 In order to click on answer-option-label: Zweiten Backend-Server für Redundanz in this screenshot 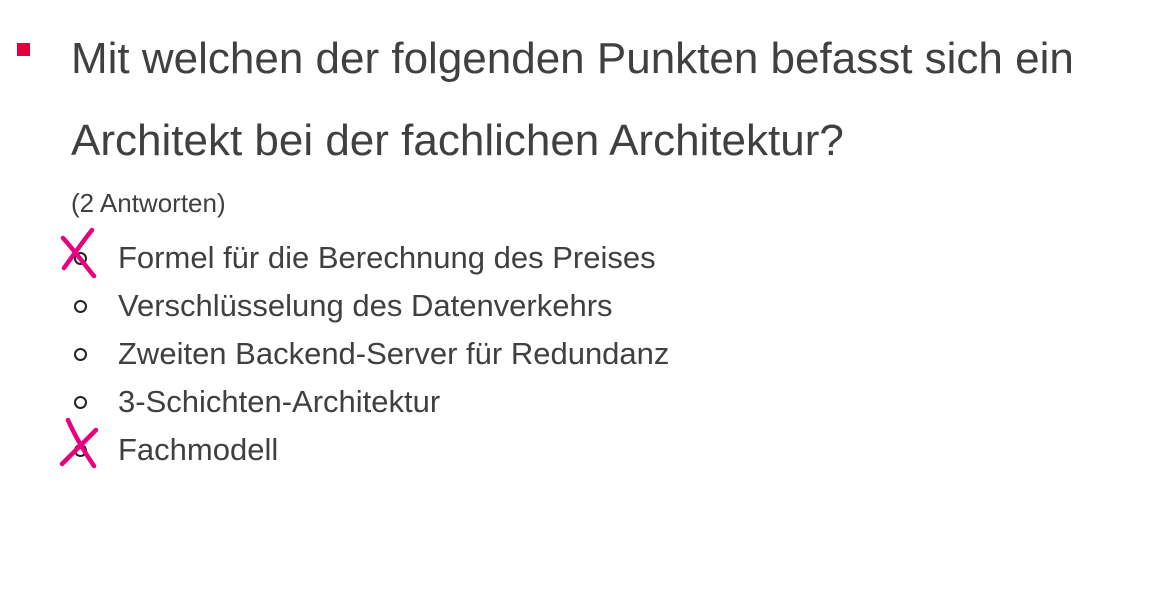, I will do `click(394, 353)`.